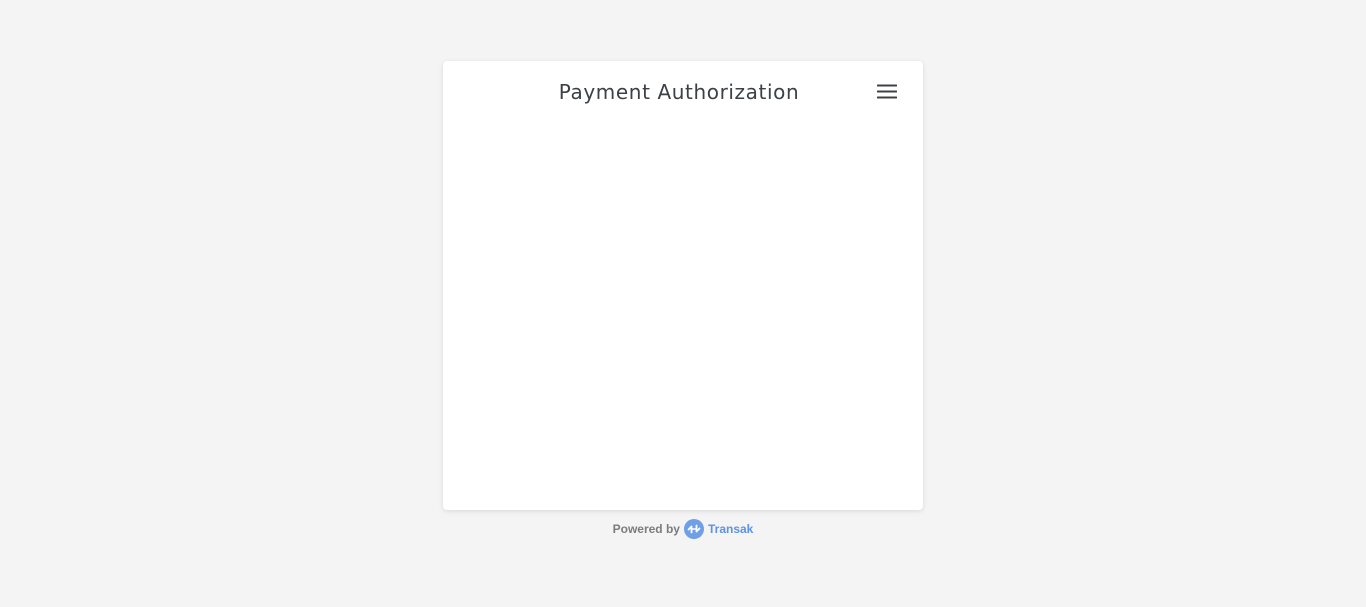  I want to click on hamburger-menu-icon, so click(887, 92).